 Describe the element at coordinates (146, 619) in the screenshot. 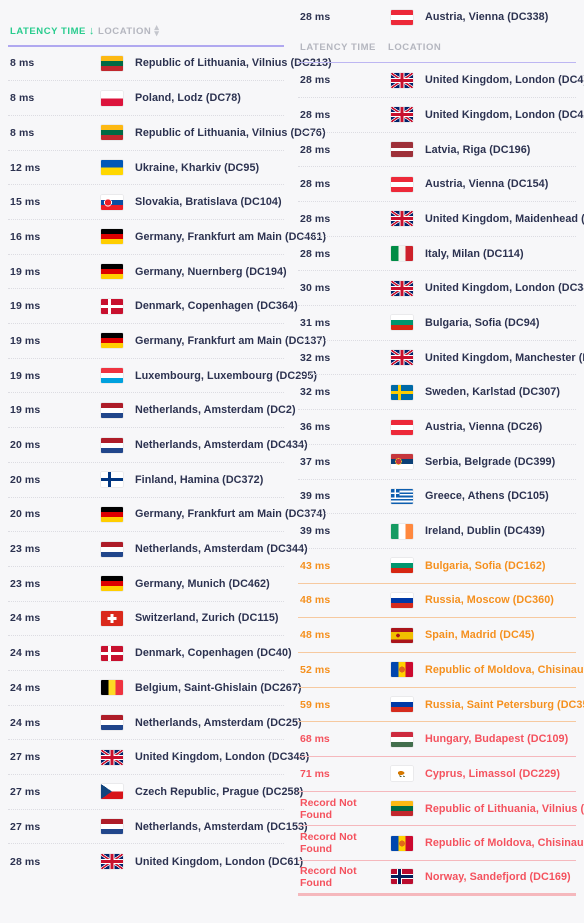

I see `table-row: 24 ms Switzerland, Zurich (DC115)` at that location.